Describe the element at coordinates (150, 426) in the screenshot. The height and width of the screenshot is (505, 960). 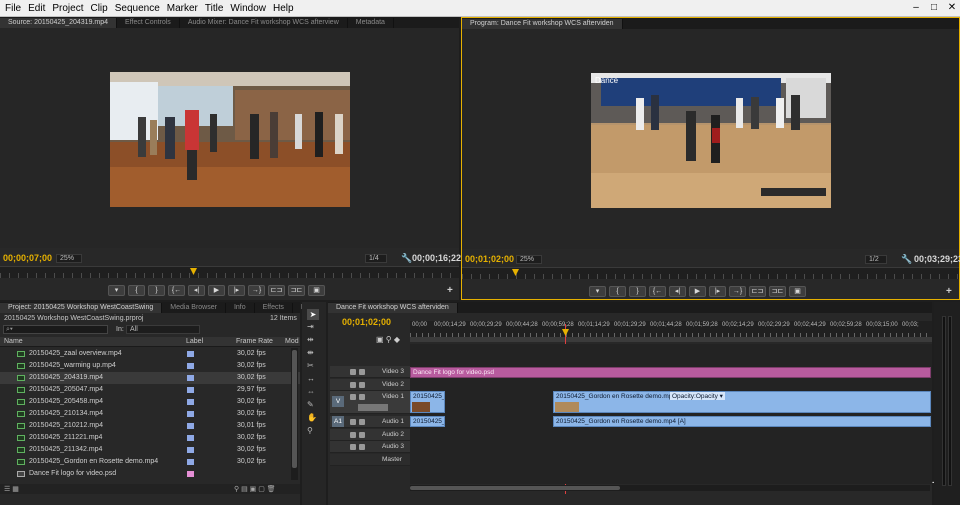
I see `list-item: 20150425_210212.mp4 30,01 fps` at that location.